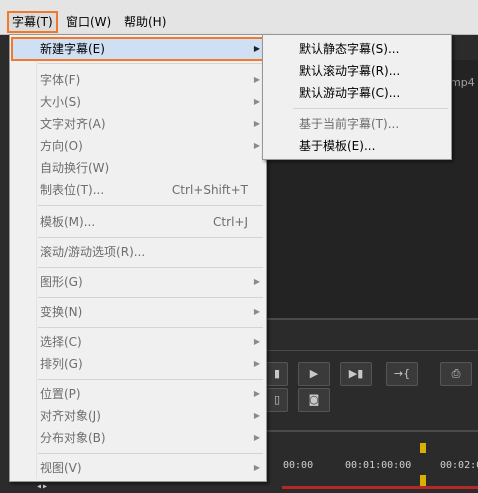 This screenshot has width=478, height=493. I want to click on menu-item-transform: 变换(N) ▶, so click(138, 312).